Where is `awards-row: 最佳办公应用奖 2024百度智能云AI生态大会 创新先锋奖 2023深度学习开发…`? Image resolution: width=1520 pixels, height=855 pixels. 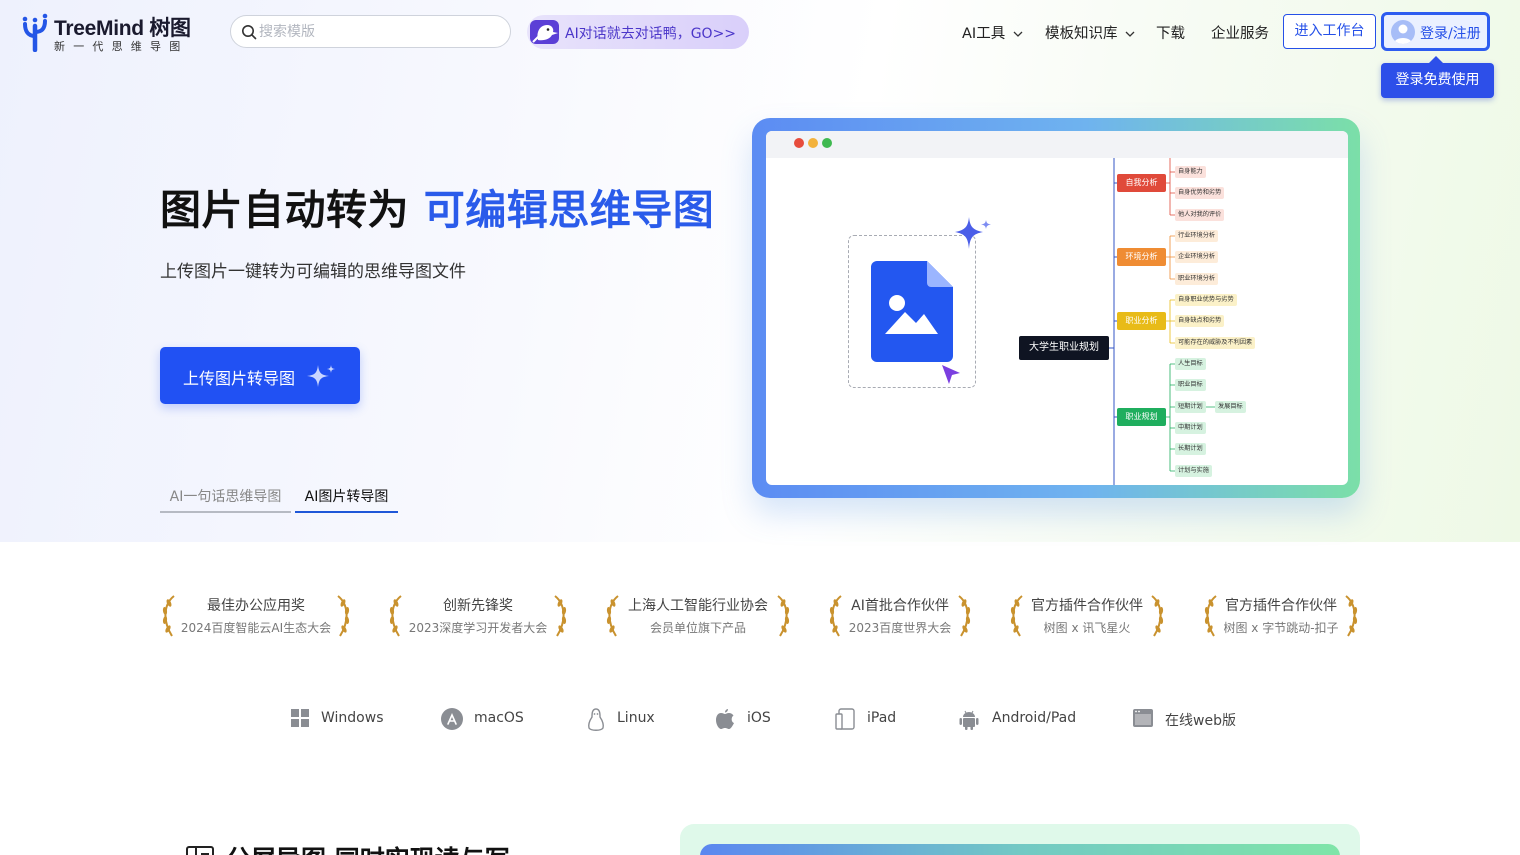 awards-row: 最佳办公应用奖 2024百度智能云AI生态大会 创新先锋奖 2023深度学习开发… is located at coordinates (760, 615).